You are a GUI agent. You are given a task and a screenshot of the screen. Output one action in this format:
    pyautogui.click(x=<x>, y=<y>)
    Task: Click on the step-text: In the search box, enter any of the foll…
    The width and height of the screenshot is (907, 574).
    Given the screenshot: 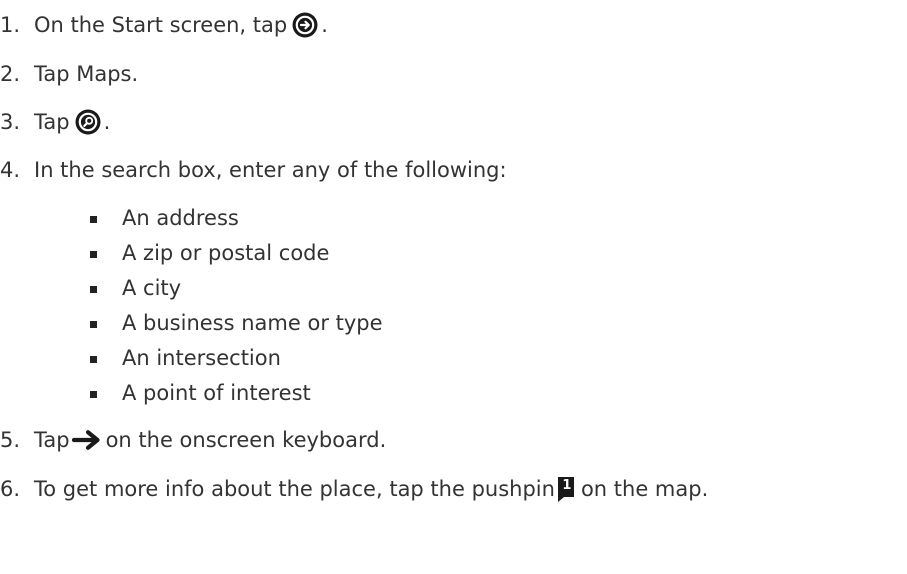 What is the action you would take?
    pyautogui.click(x=270, y=170)
    